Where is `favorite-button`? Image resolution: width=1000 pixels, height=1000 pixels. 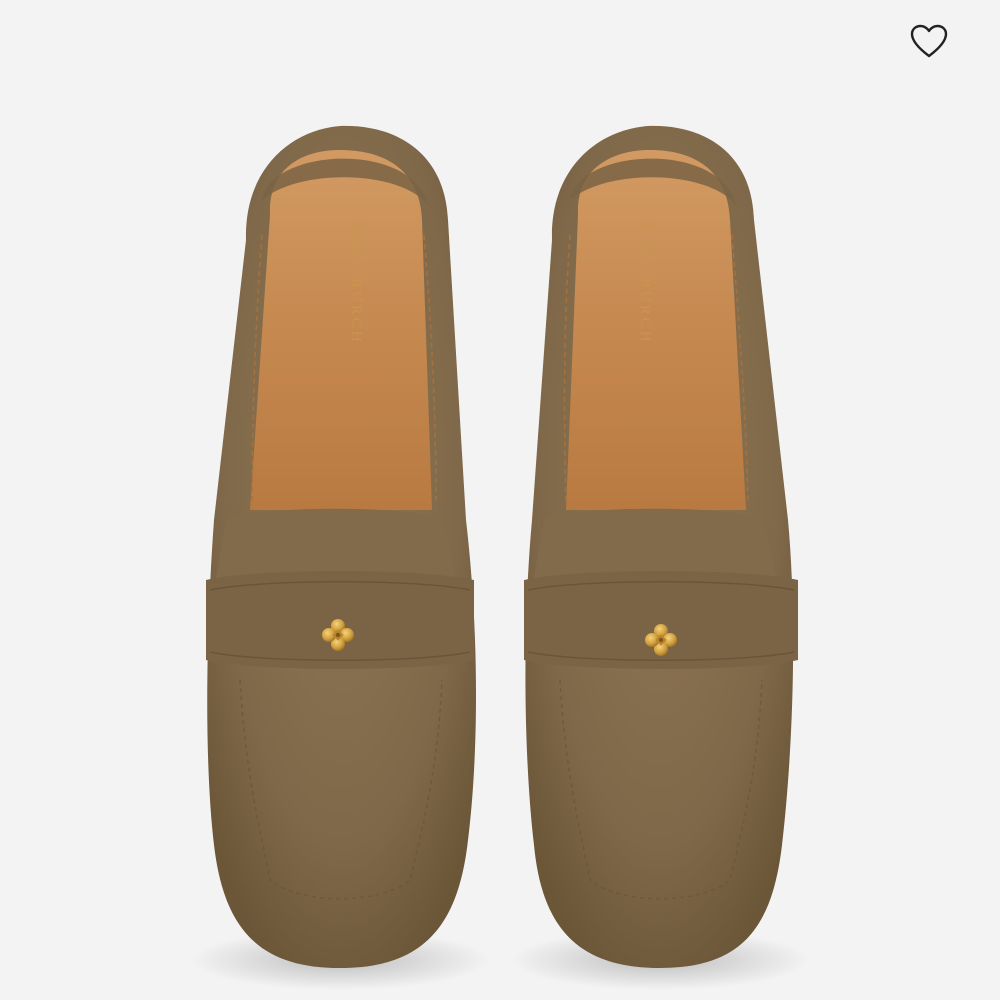 favorite-button is located at coordinates (929, 41).